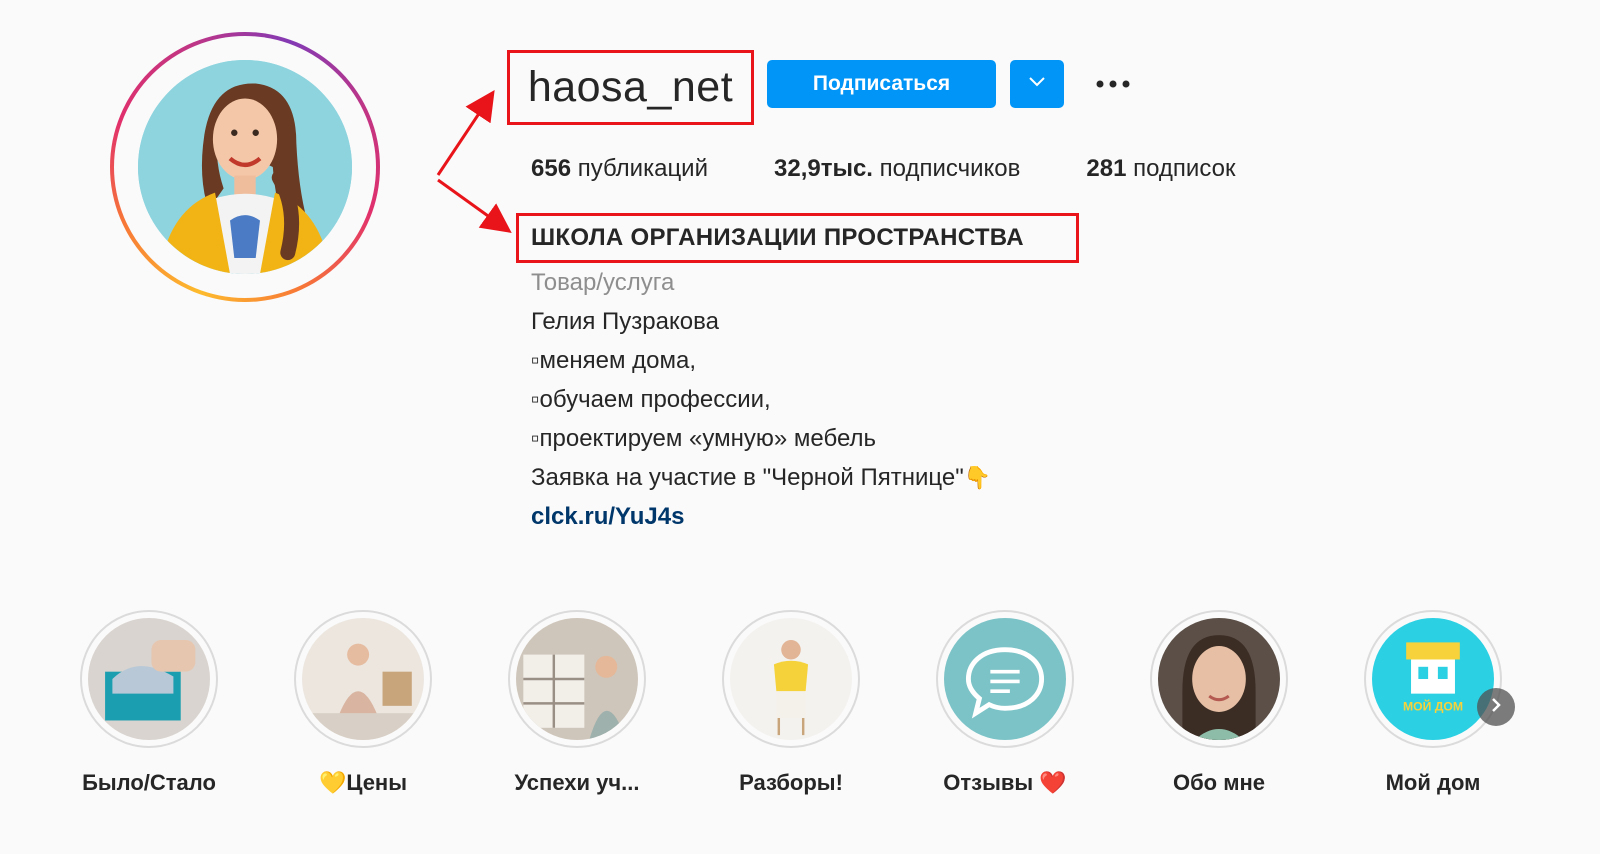 Image resolution: width=1600 pixels, height=854 pixels. I want to click on avatar-photo, so click(245, 167).